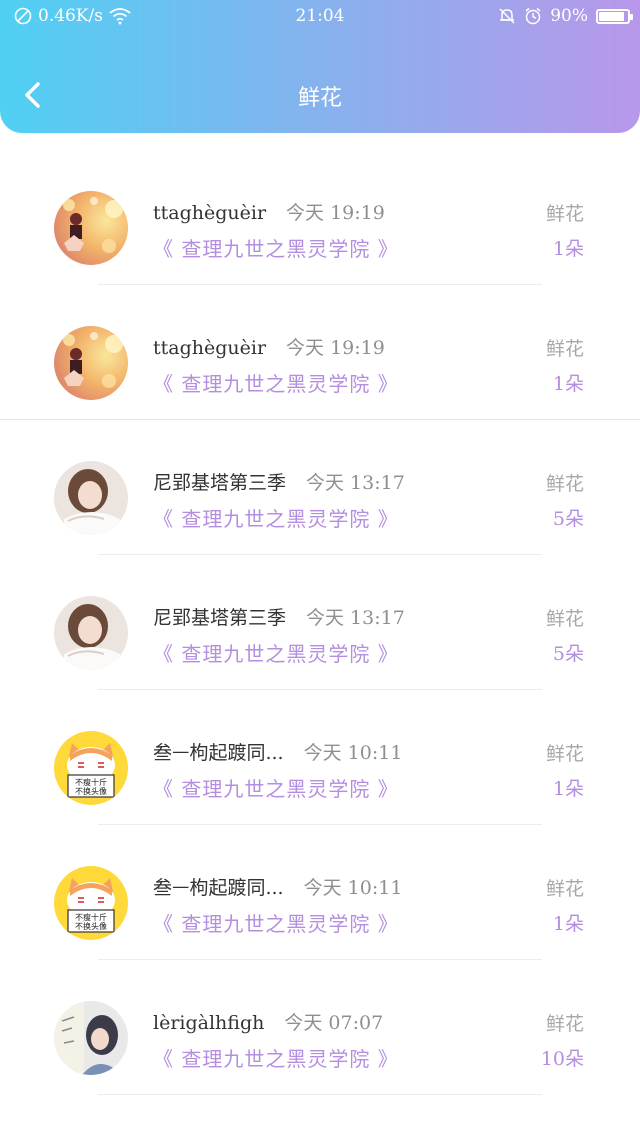 This screenshot has width=640, height=1138. I want to click on gift-count: 10朵, so click(562, 1059).